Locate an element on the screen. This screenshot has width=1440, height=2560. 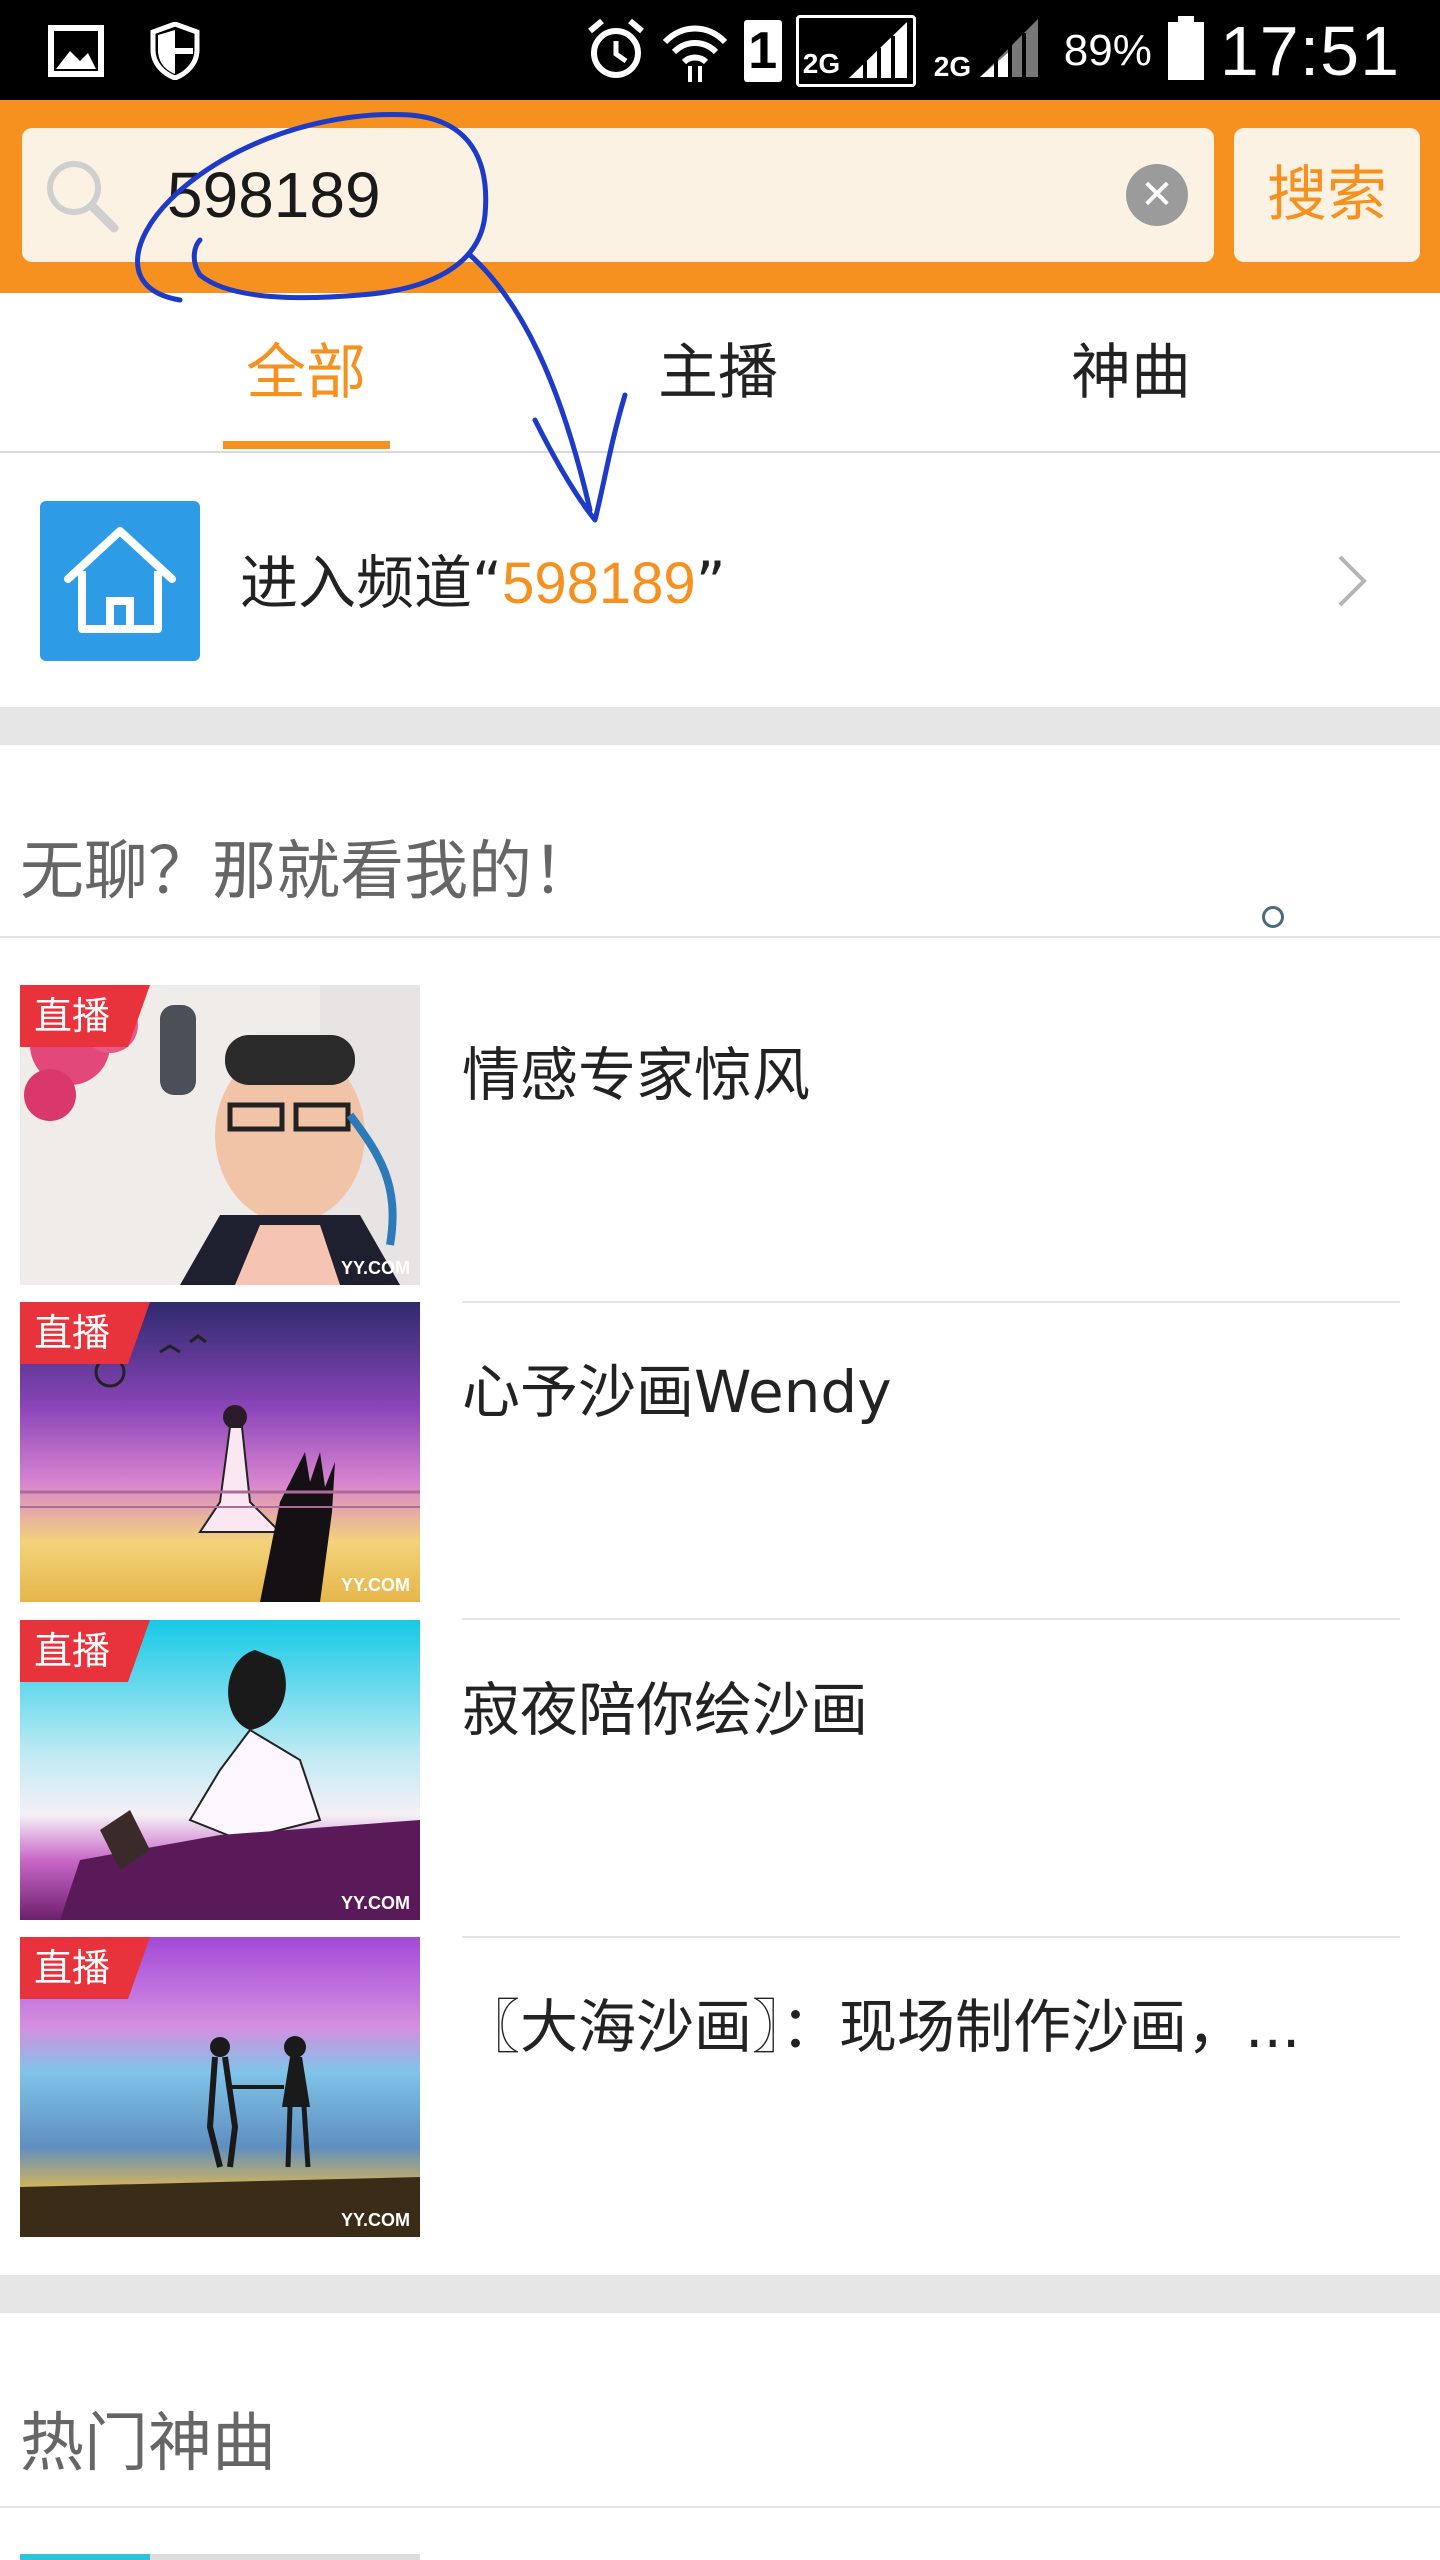
battery-icon is located at coordinates (1186, 51).